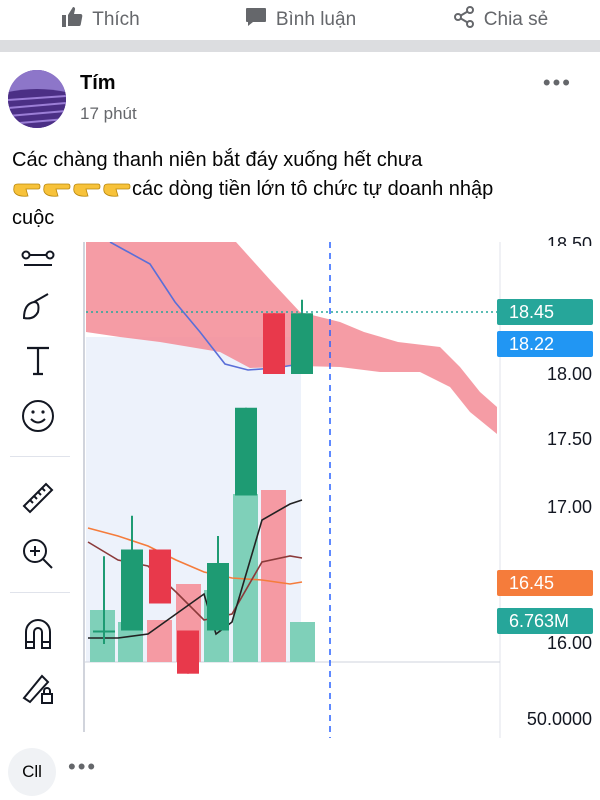 The image size is (600, 800). I want to click on post-text-line-2: các dòng tiền lớn tô chức tự doanh nhập, so click(302, 189).